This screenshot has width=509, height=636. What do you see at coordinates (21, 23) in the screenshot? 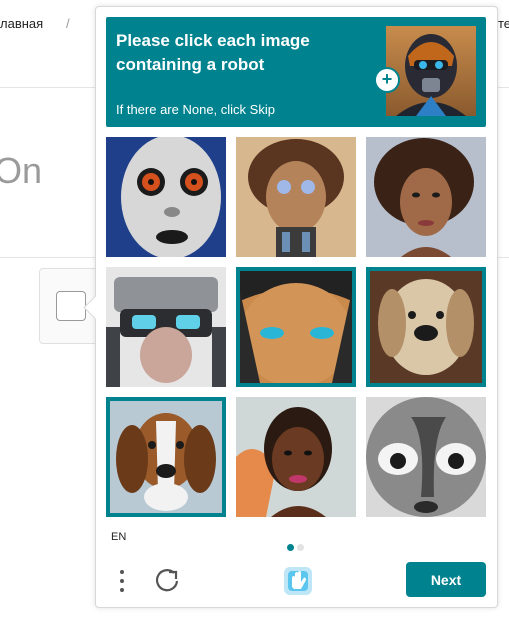
I see `breadcrumb-home: лавная` at bounding box center [21, 23].